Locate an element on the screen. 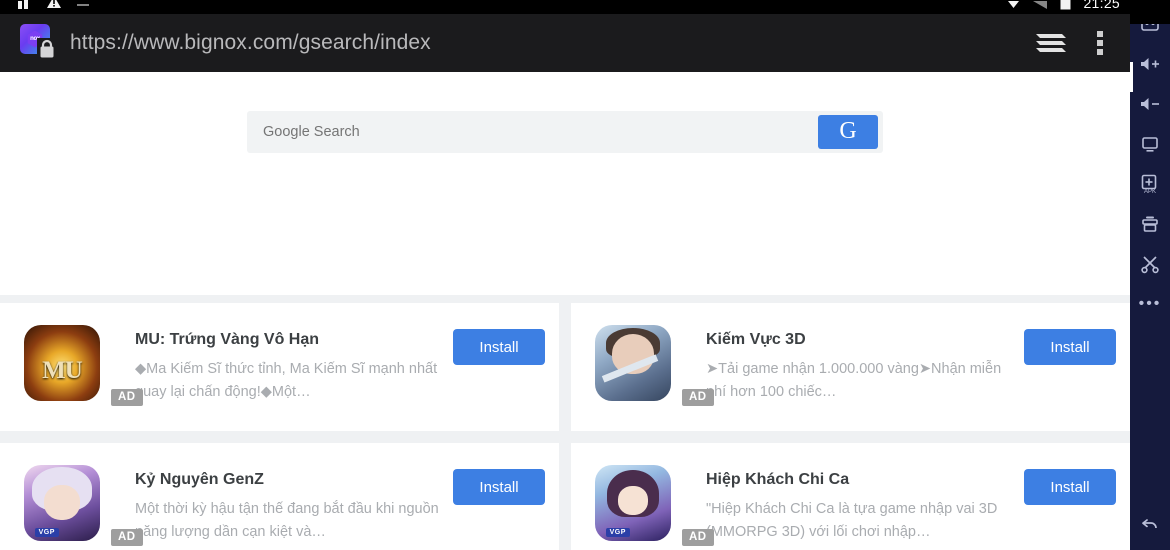 The height and width of the screenshot is (550, 1170). google-search-button: G is located at coordinates (848, 132).